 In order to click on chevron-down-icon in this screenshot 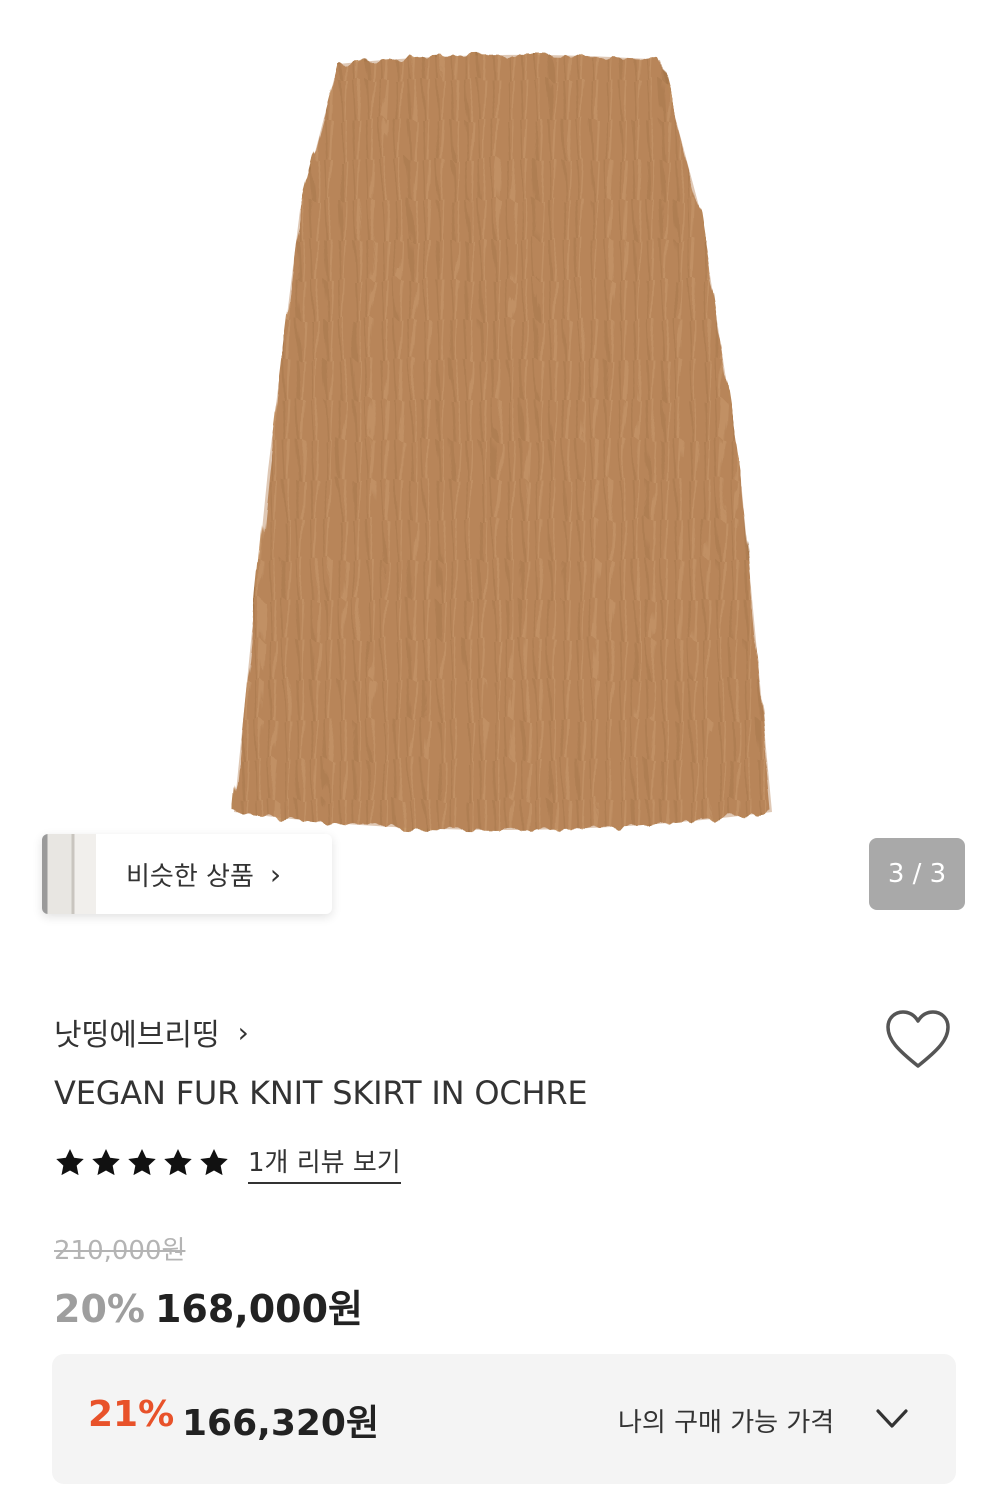, I will do `click(892, 1419)`.